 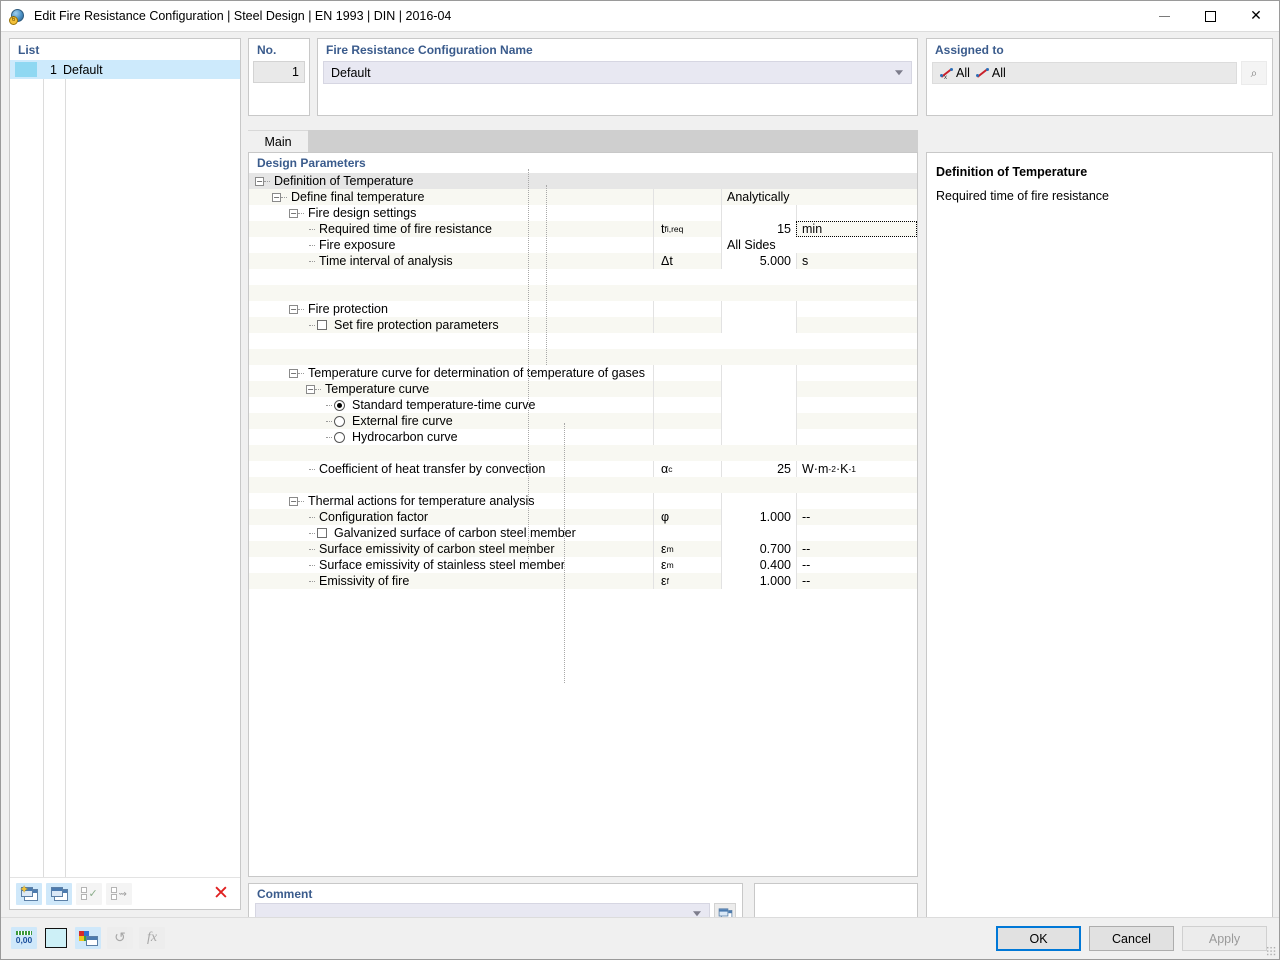 What do you see at coordinates (152, 938) in the screenshot?
I see `formula-editor-button: fx` at bounding box center [152, 938].